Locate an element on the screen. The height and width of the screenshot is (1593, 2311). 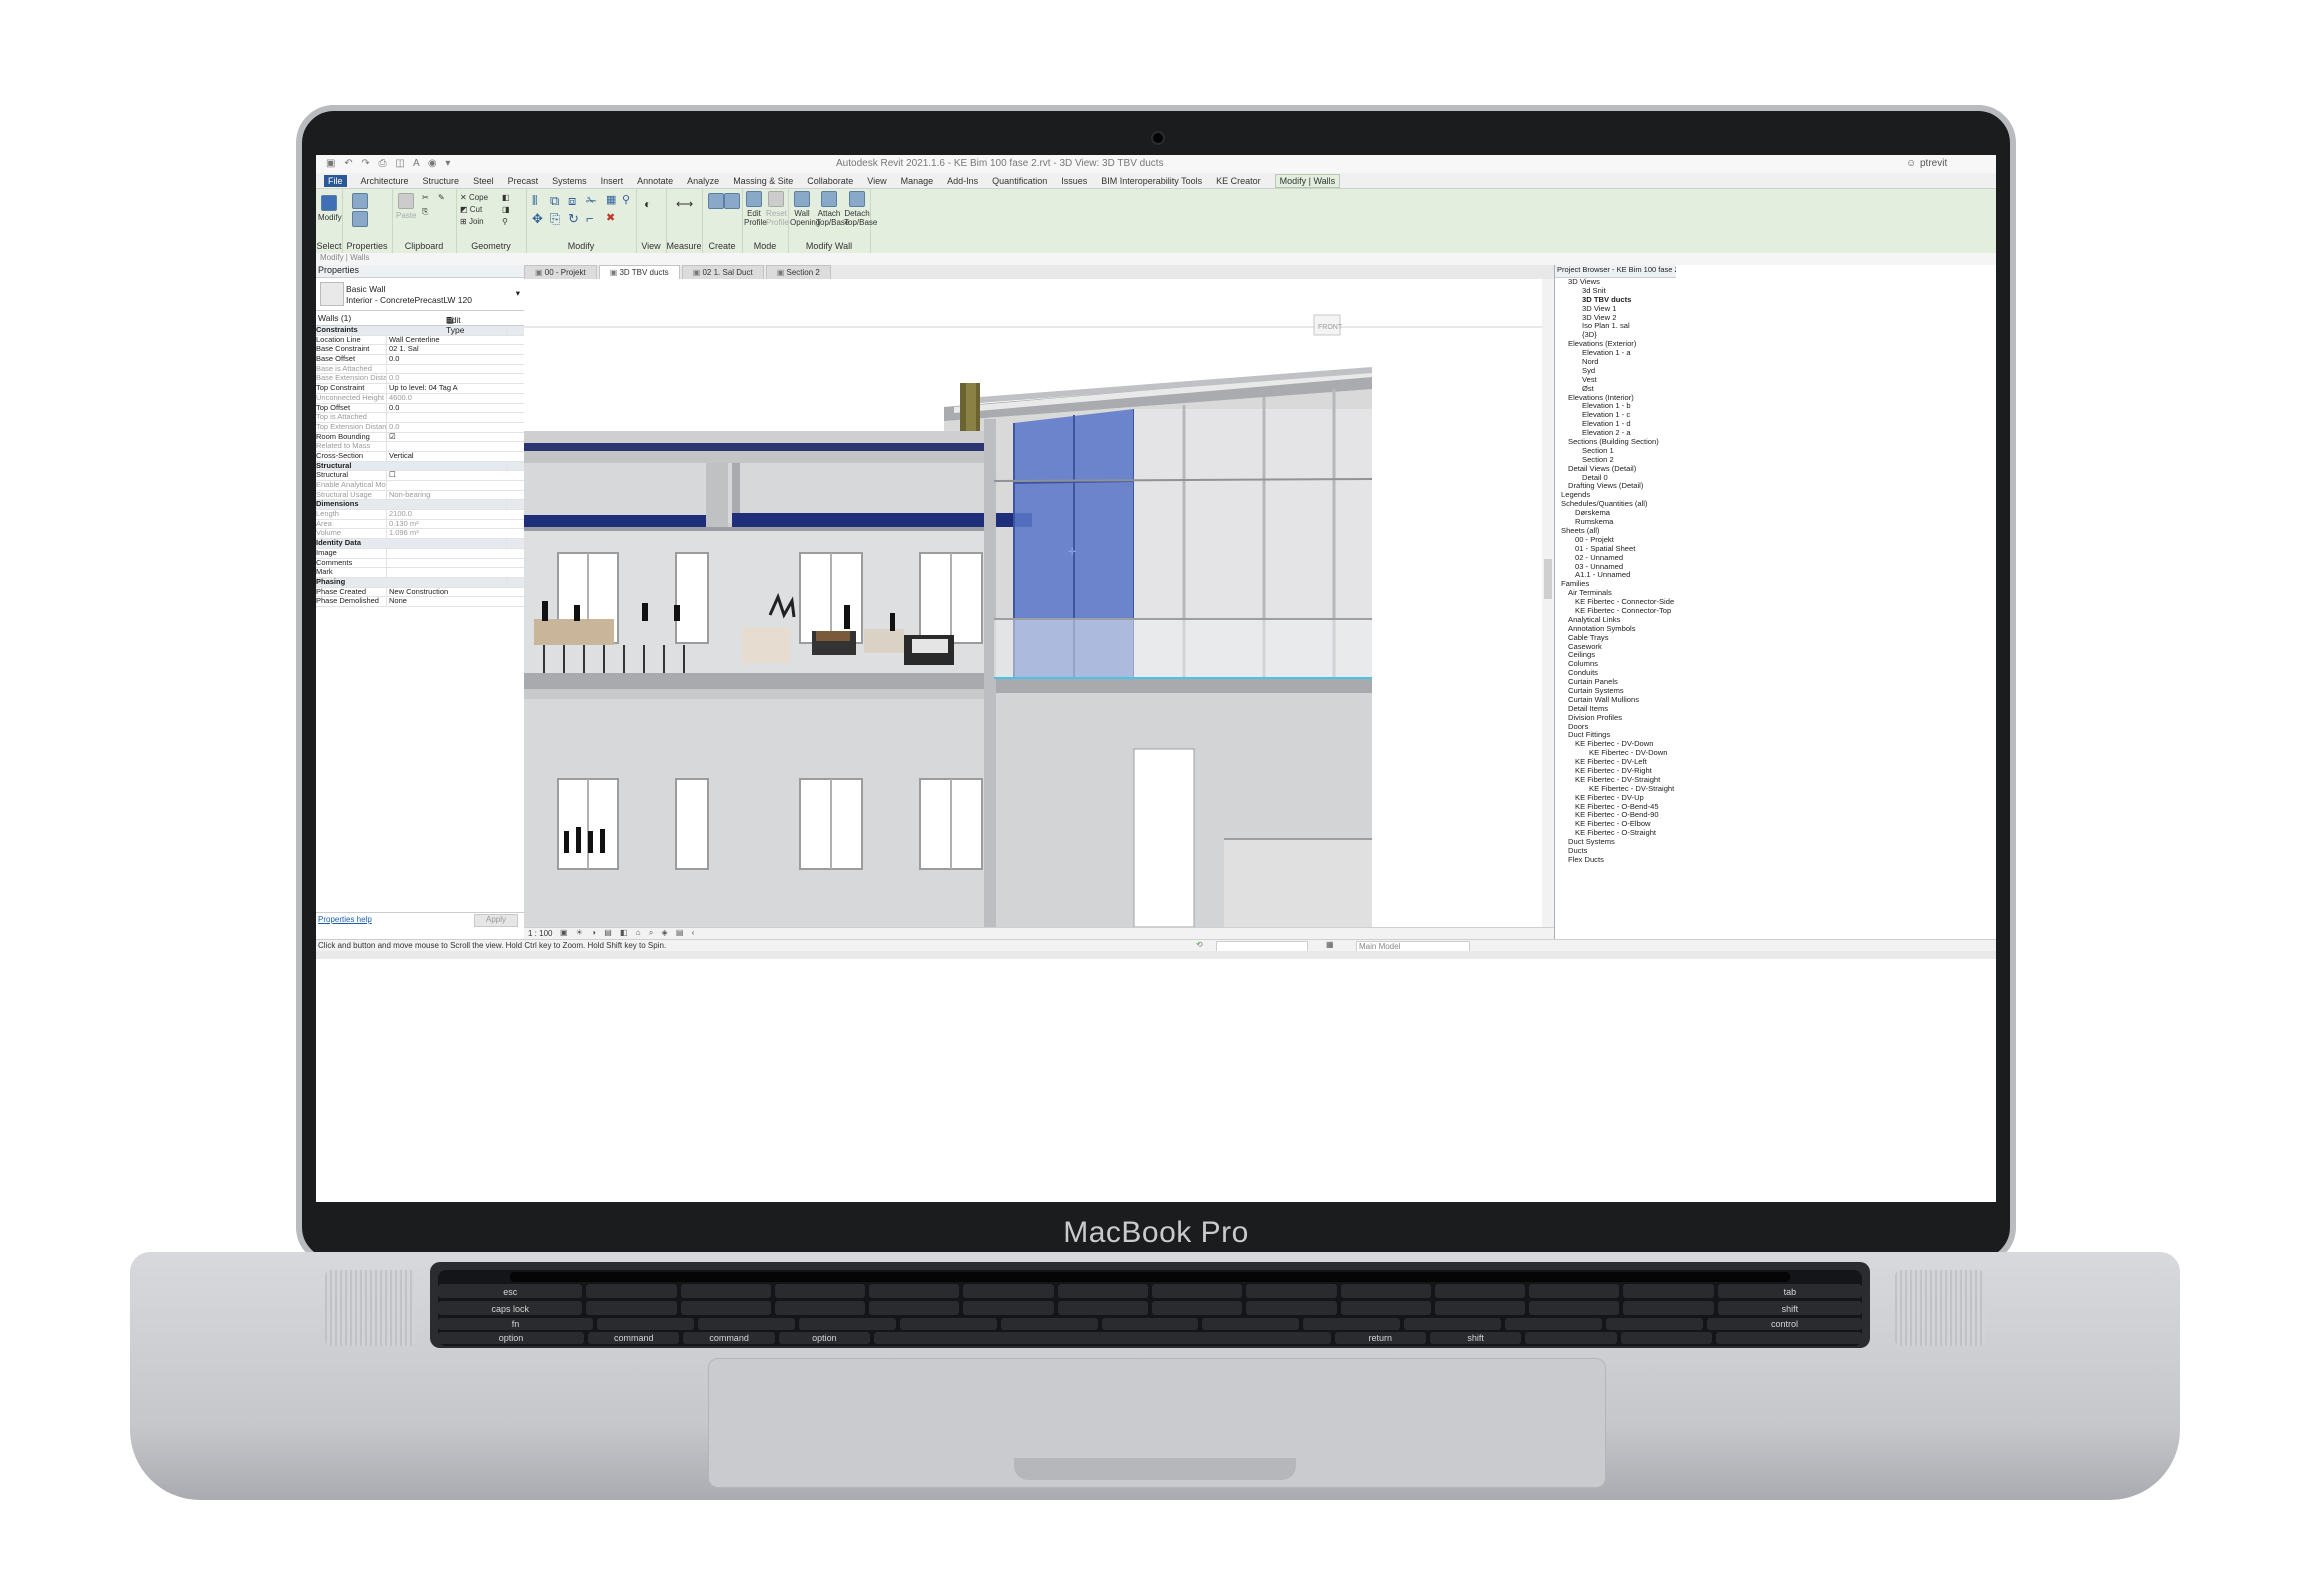
property-row: Location Line Wall Centerline is located at coordinates (420, 340).